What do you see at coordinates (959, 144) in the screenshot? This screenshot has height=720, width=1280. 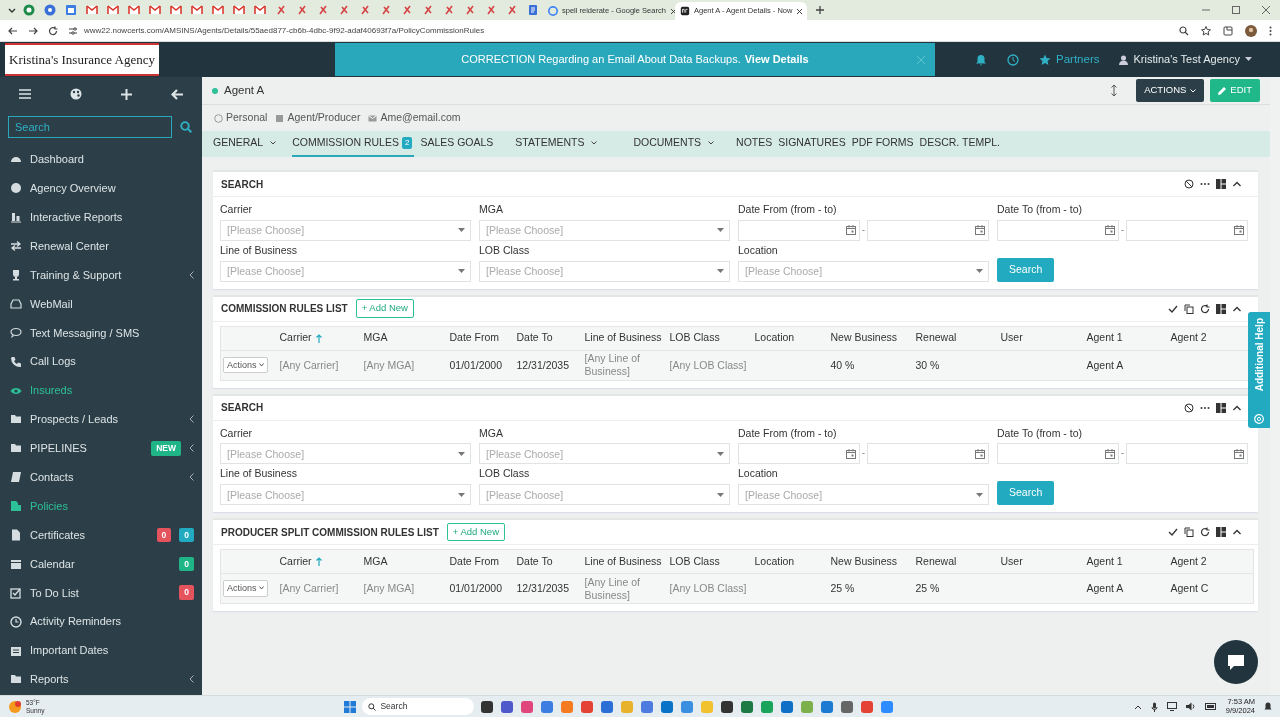 I see `nav-tab: DESCR. TEMPL.` at bounding box center [959, 144].